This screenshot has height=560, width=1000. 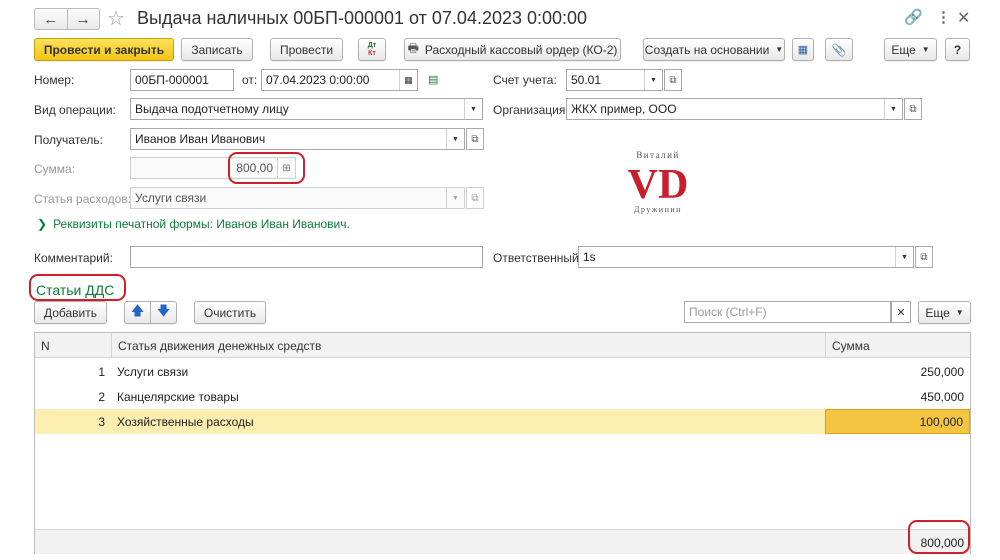 I want to click on arrow-left-icon: ←, so click(x=51, y=19).